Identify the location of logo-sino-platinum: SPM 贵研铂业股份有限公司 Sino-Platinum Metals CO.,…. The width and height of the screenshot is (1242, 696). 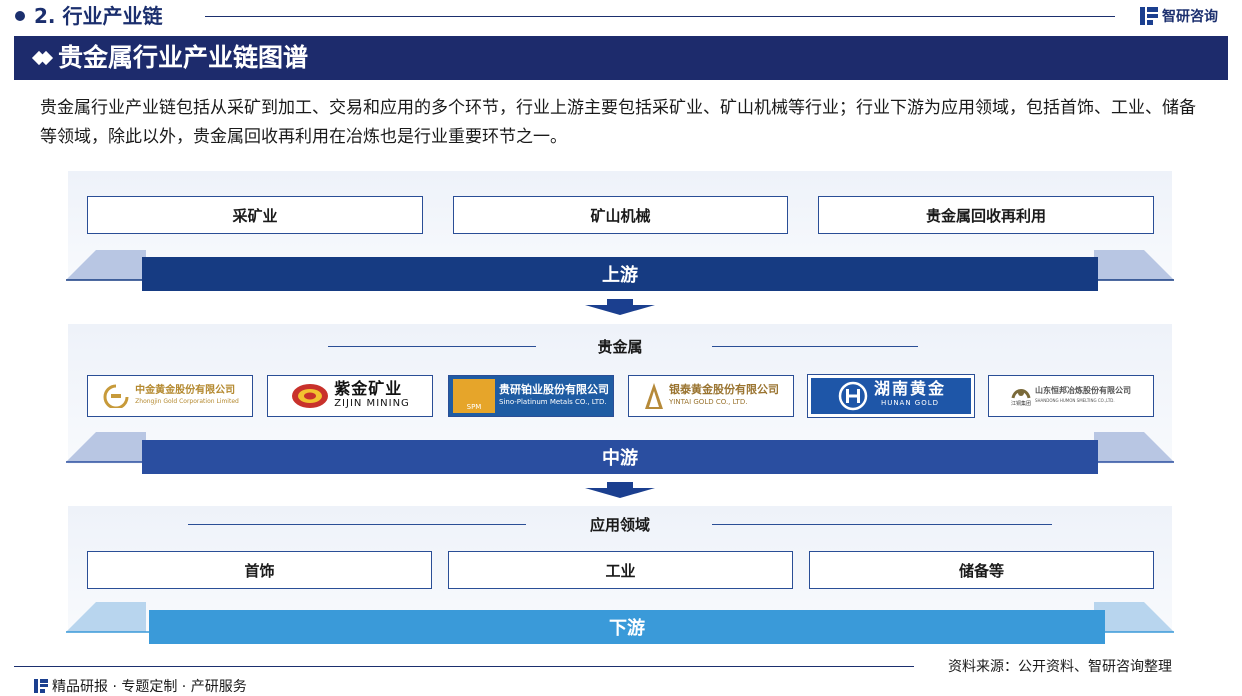
(531, 396).